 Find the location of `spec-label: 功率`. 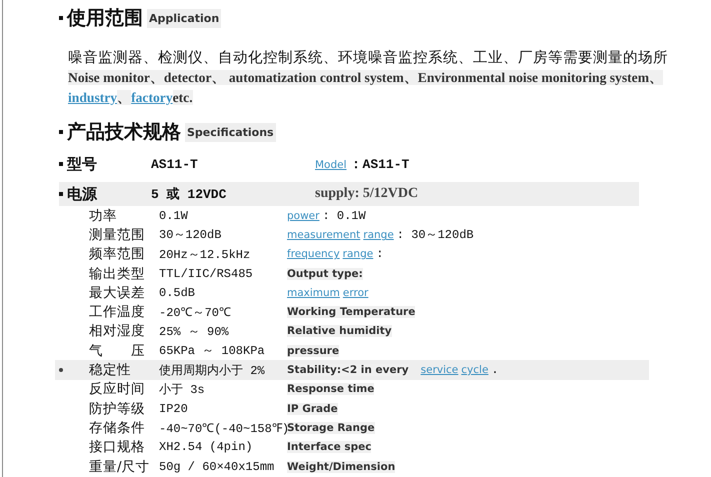

spec-label: 功率 is located at coordinates (103, 215).